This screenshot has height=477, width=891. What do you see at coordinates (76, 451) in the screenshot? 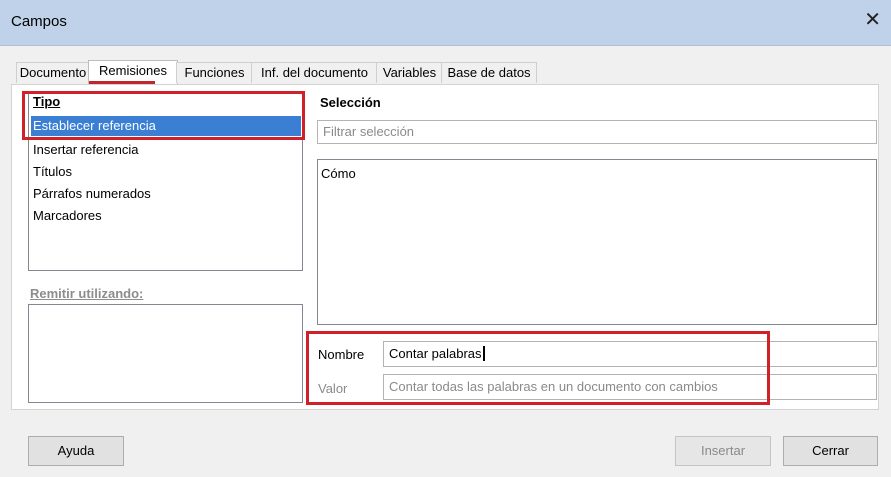
I see `help-button: Ayuda` at bounding box center [76, 451].